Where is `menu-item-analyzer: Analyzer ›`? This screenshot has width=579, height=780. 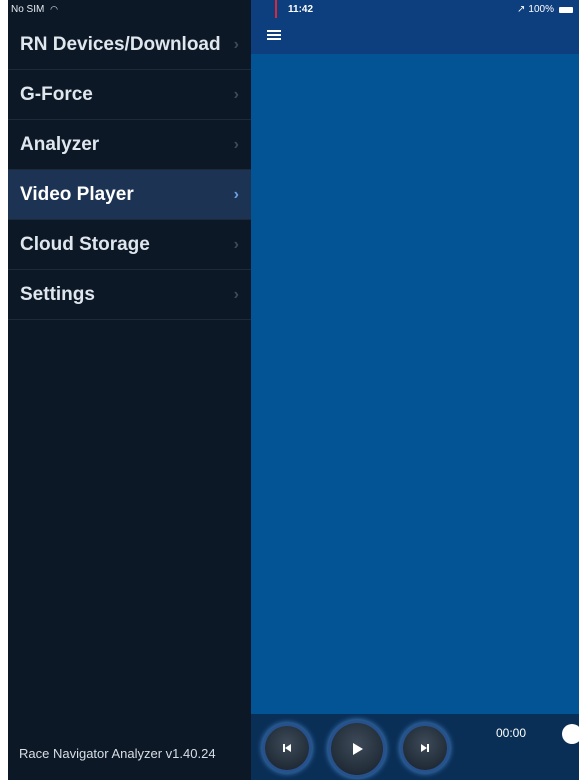
menu-item-analyzer: Analyzer › is located at coordinates (129, 145).